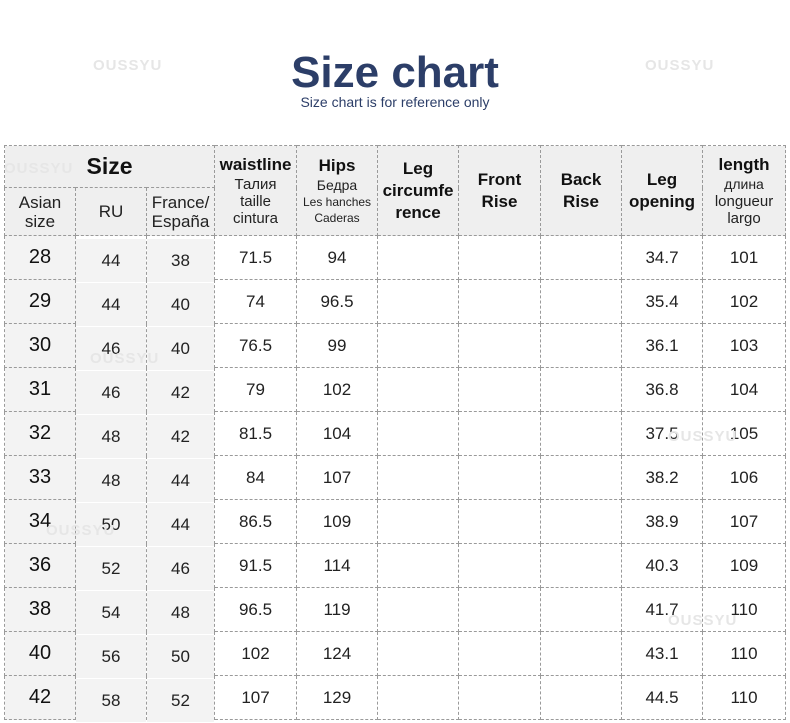  I want to click on table-row: 38 54 48 96.5 119 41.7 110, so click(395, 611).